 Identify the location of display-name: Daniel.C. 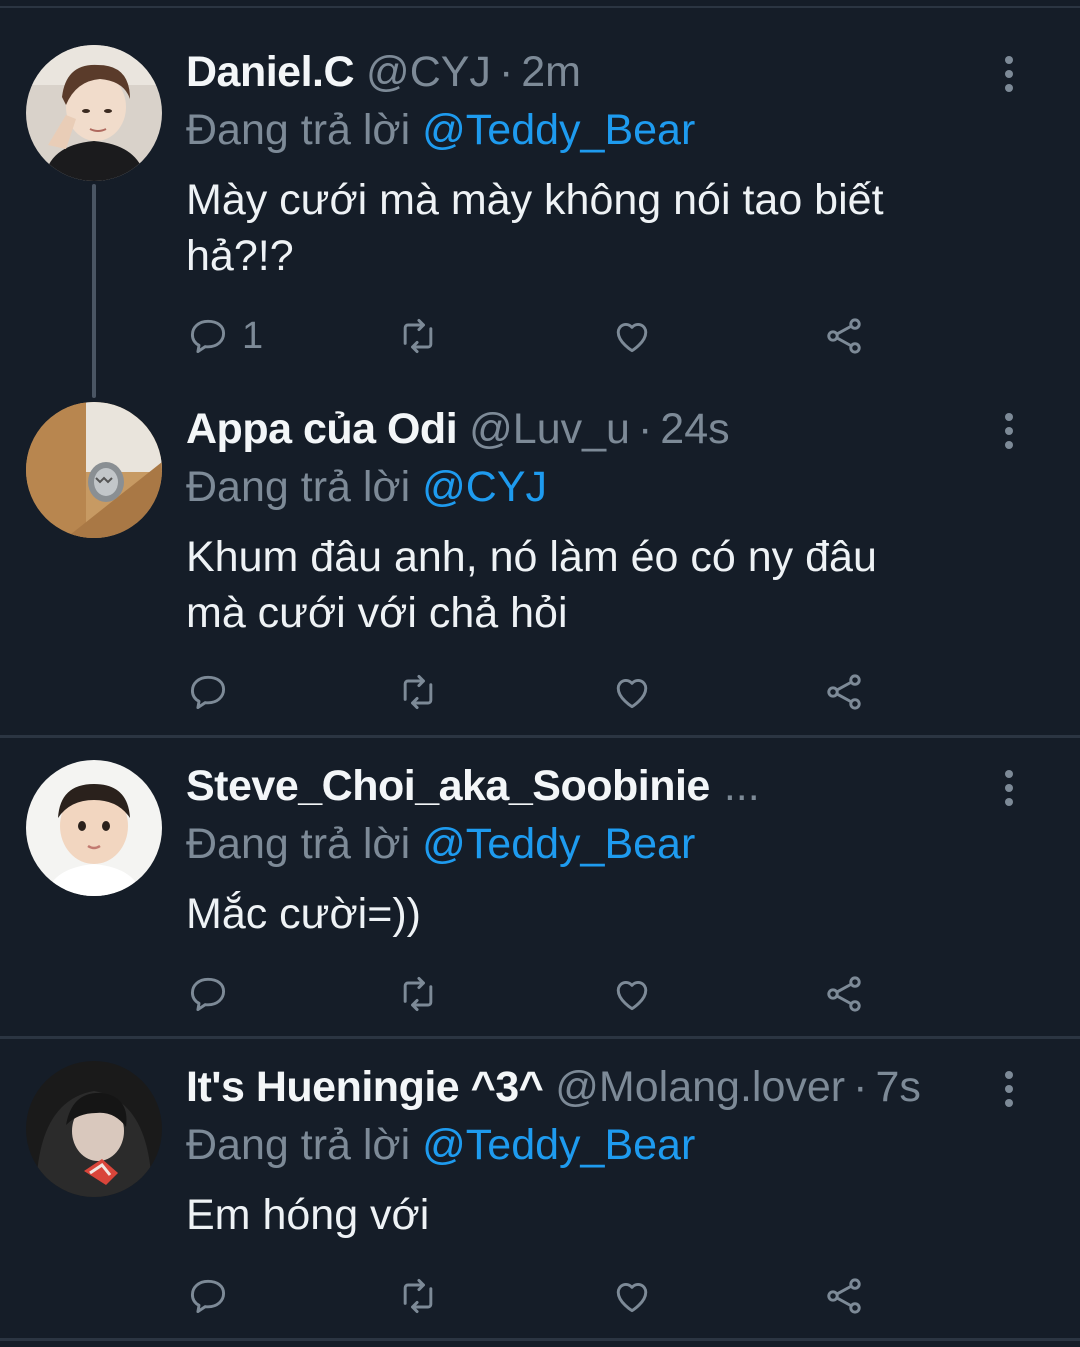
(270, 72).